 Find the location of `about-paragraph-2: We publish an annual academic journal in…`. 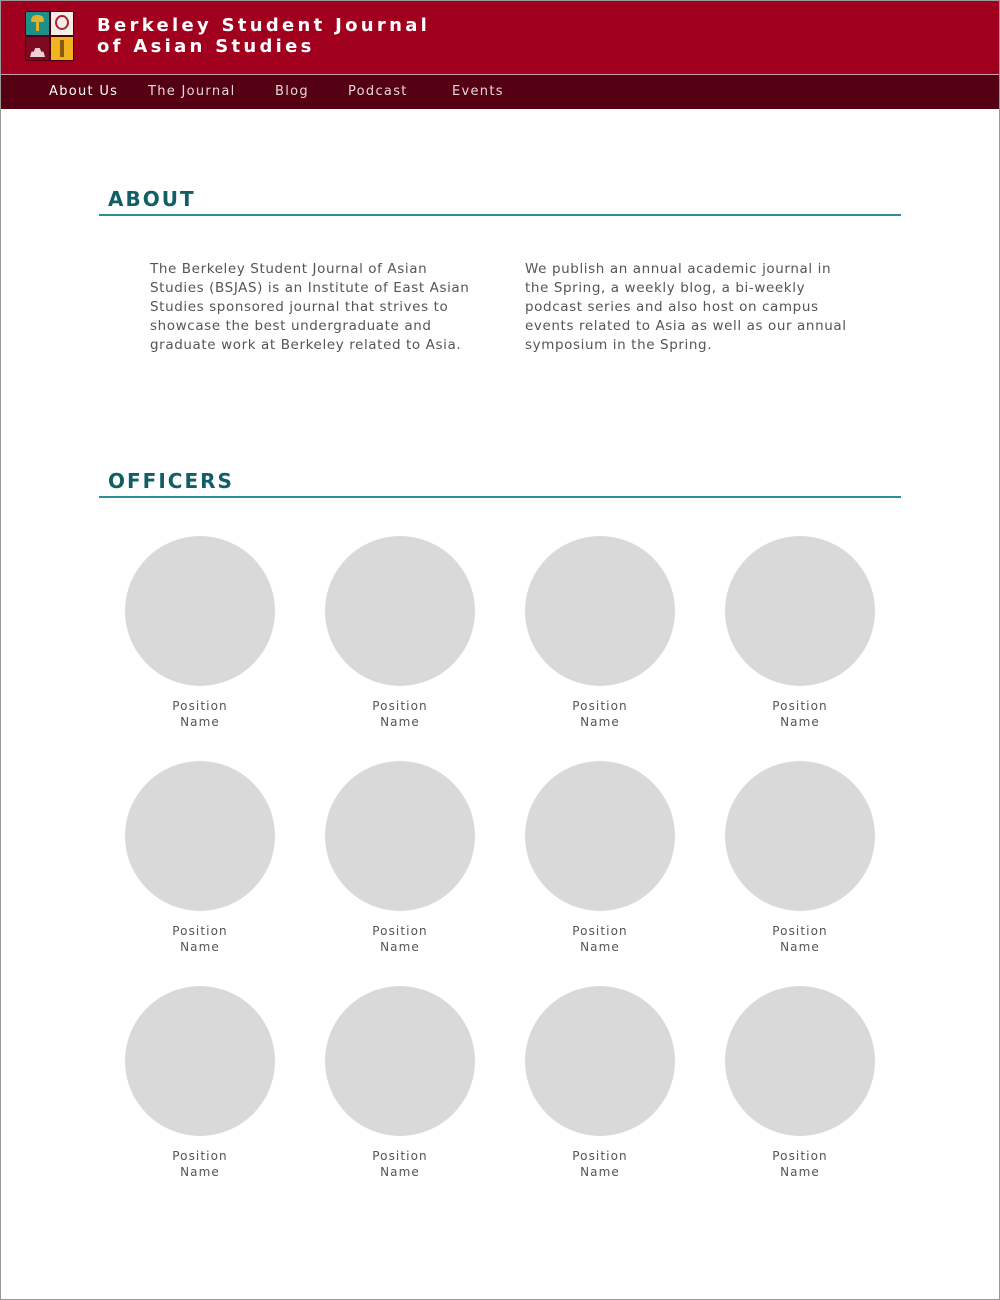

about-paragraph-2: We publish an annual academic journal in… is located at coordinates (686, 307).